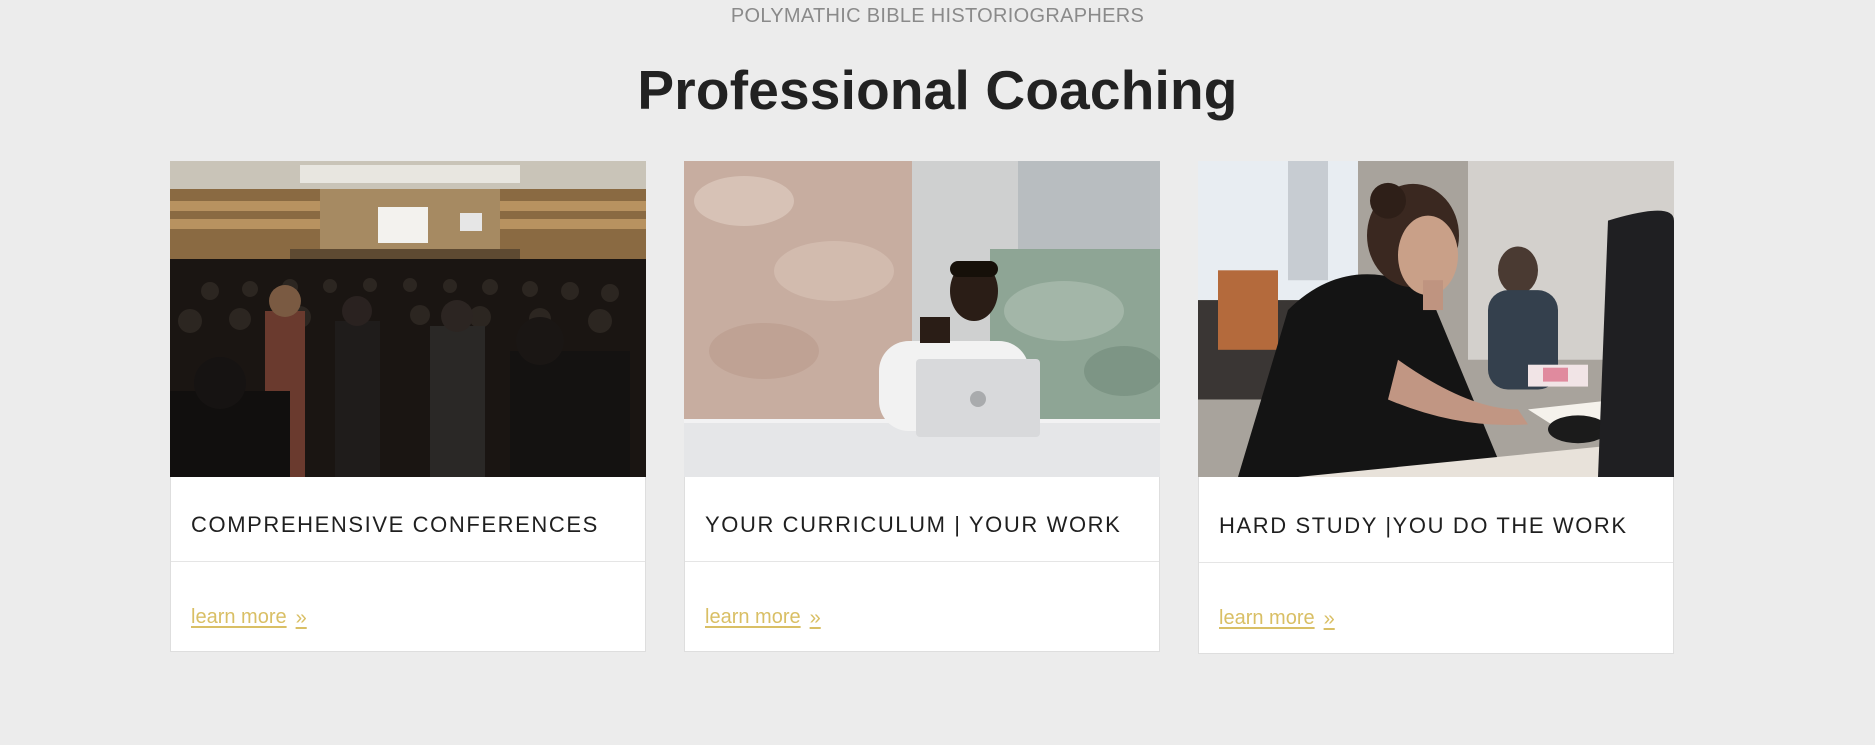 Image resolution: width=1875 pixels, height=745 pixels. I want to click on card-title: HARD STUDY |YOU DO THE WORK, so click(1423, 525).